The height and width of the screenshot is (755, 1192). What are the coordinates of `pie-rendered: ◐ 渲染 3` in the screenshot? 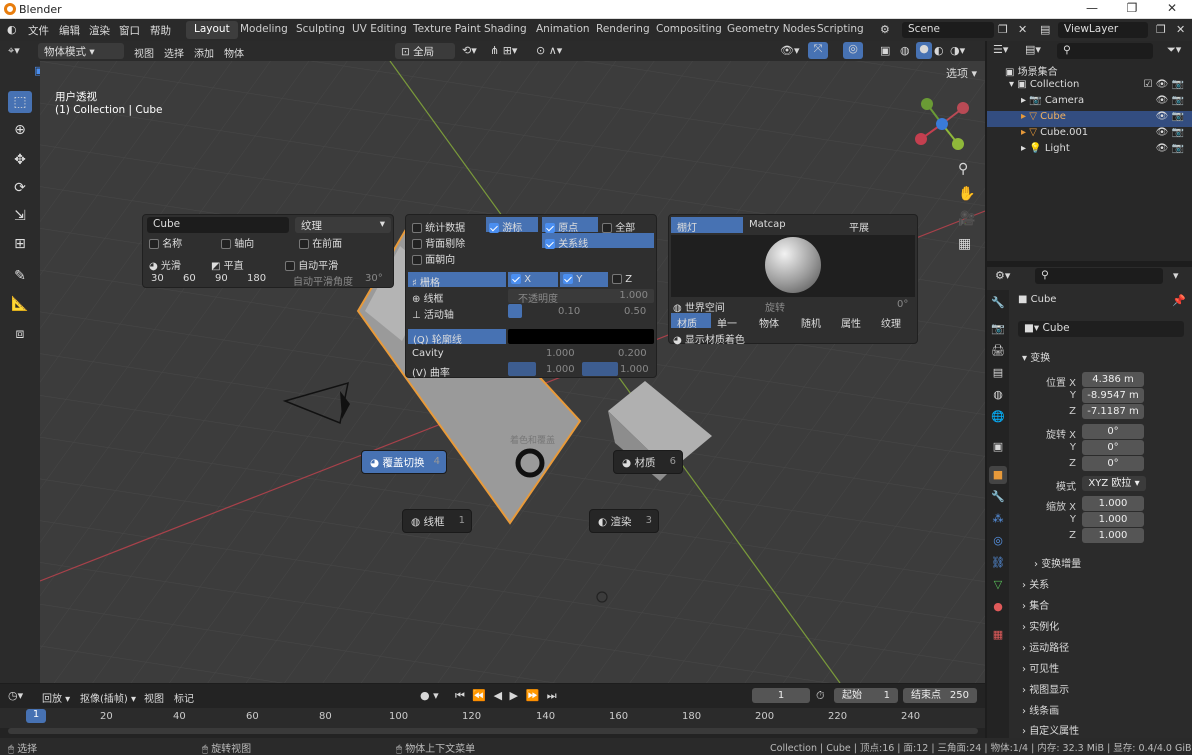 It's located at (624, 521).